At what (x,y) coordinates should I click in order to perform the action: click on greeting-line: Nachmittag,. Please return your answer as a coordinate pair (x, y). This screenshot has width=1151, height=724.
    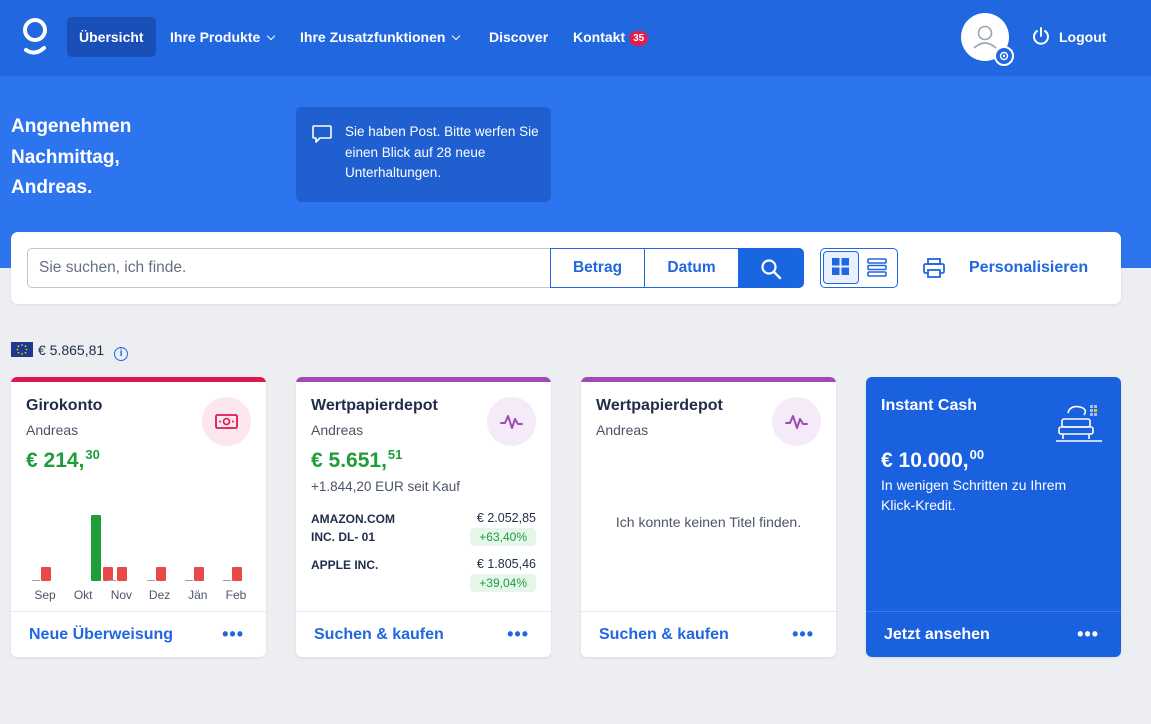
    Looking at the image, I should click on (65, 157).